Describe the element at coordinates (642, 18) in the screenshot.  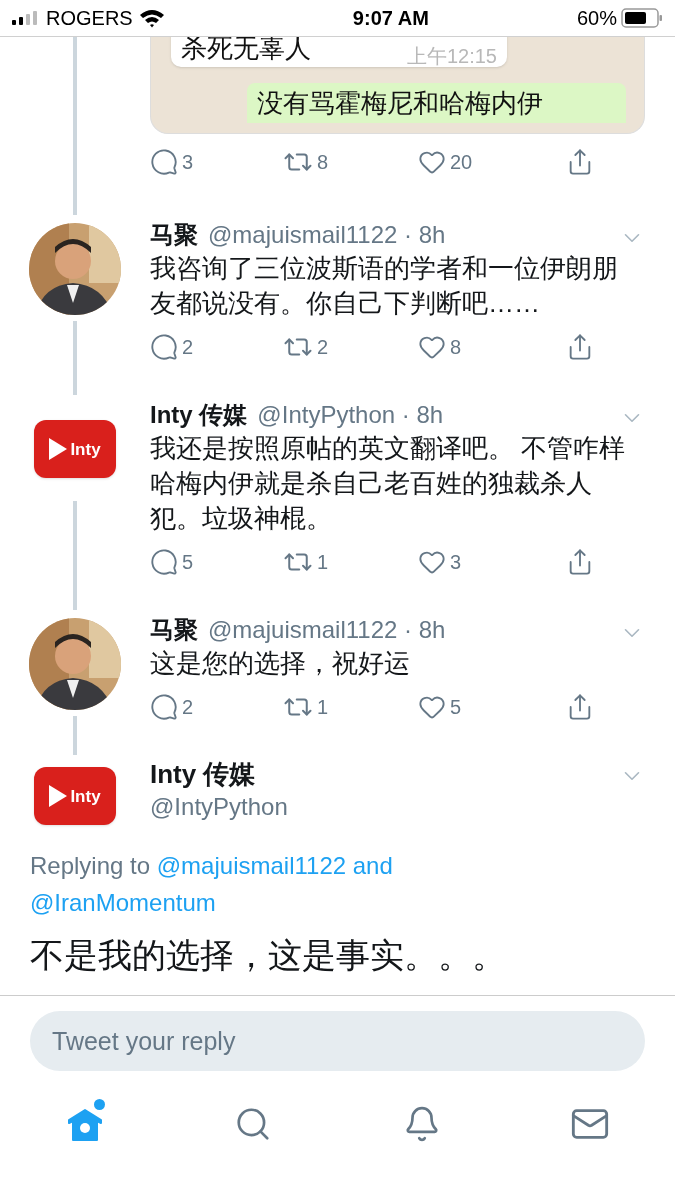
I see `battery-icon` at that location.